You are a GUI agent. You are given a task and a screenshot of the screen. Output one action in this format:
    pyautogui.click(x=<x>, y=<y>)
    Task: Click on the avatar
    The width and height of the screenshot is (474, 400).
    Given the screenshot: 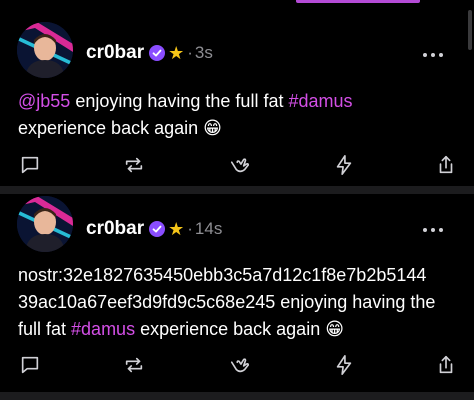 What is the action you would take?
    pyautogui.click(x=45, y=224)
    